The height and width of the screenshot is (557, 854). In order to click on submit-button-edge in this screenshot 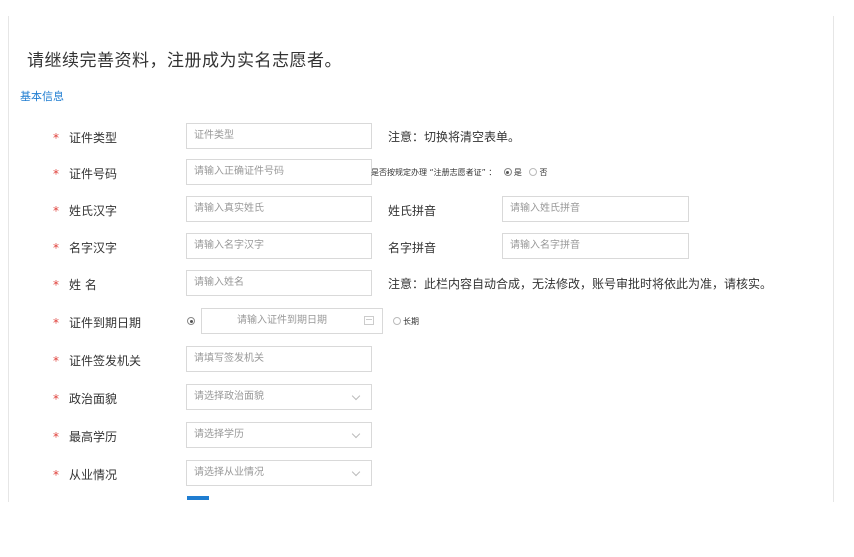, I will do `click(198, 498)`.